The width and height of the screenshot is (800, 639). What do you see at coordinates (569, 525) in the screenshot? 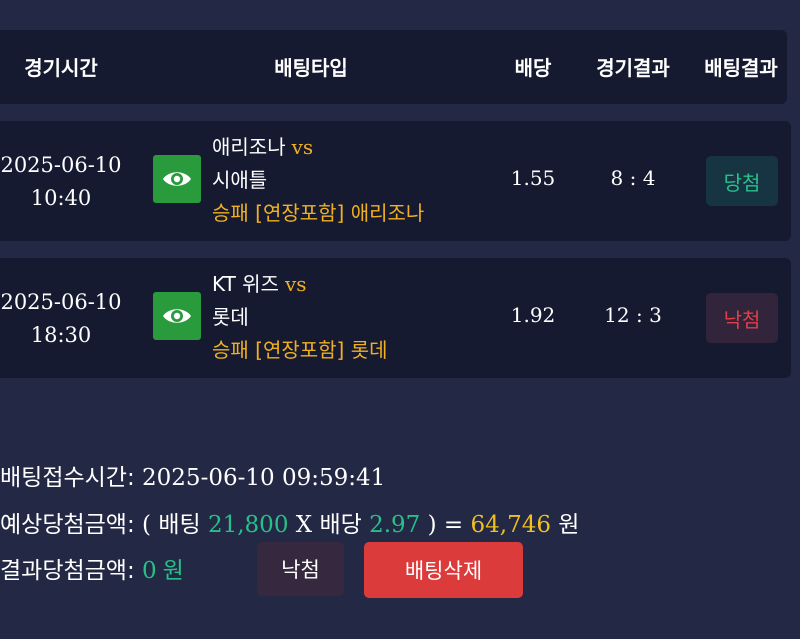
I see `currency-won: 원` at bounding box center [569, 525].